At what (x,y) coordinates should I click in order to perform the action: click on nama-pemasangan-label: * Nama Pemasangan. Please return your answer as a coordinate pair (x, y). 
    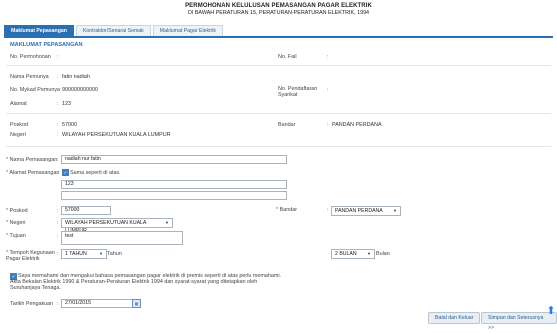
    Looking at the image, I should click on (32, 160).